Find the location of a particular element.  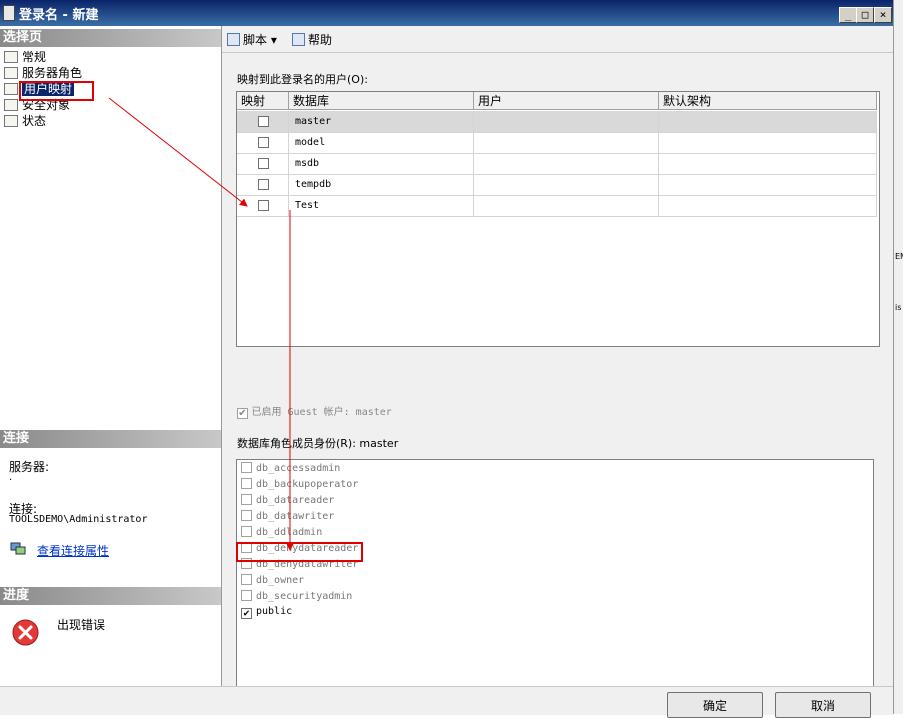

annotation-arrow-to-grid is located at coordinates (178, 152).